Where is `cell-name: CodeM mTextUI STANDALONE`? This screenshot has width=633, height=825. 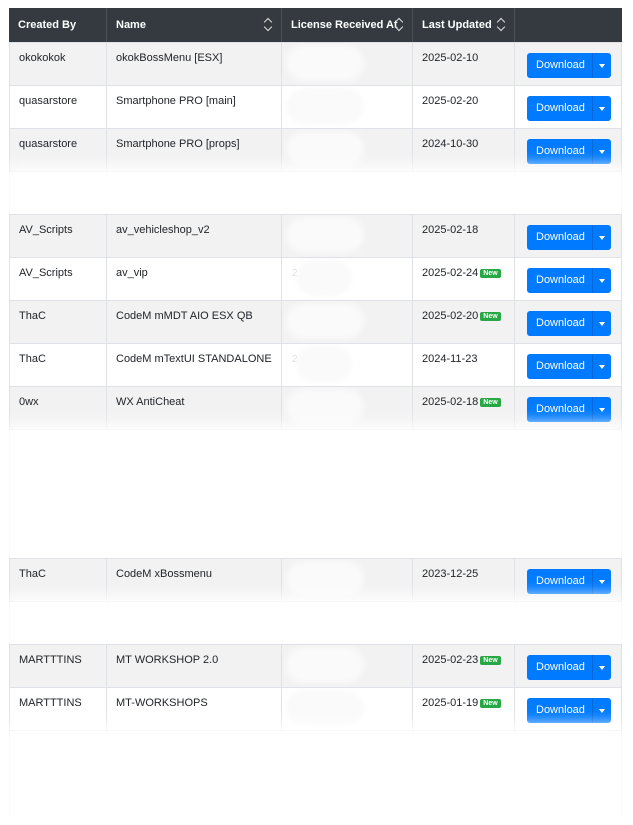 cell-name: CodeM mTextUI STANDALONE is located at coordinates (194, 365).